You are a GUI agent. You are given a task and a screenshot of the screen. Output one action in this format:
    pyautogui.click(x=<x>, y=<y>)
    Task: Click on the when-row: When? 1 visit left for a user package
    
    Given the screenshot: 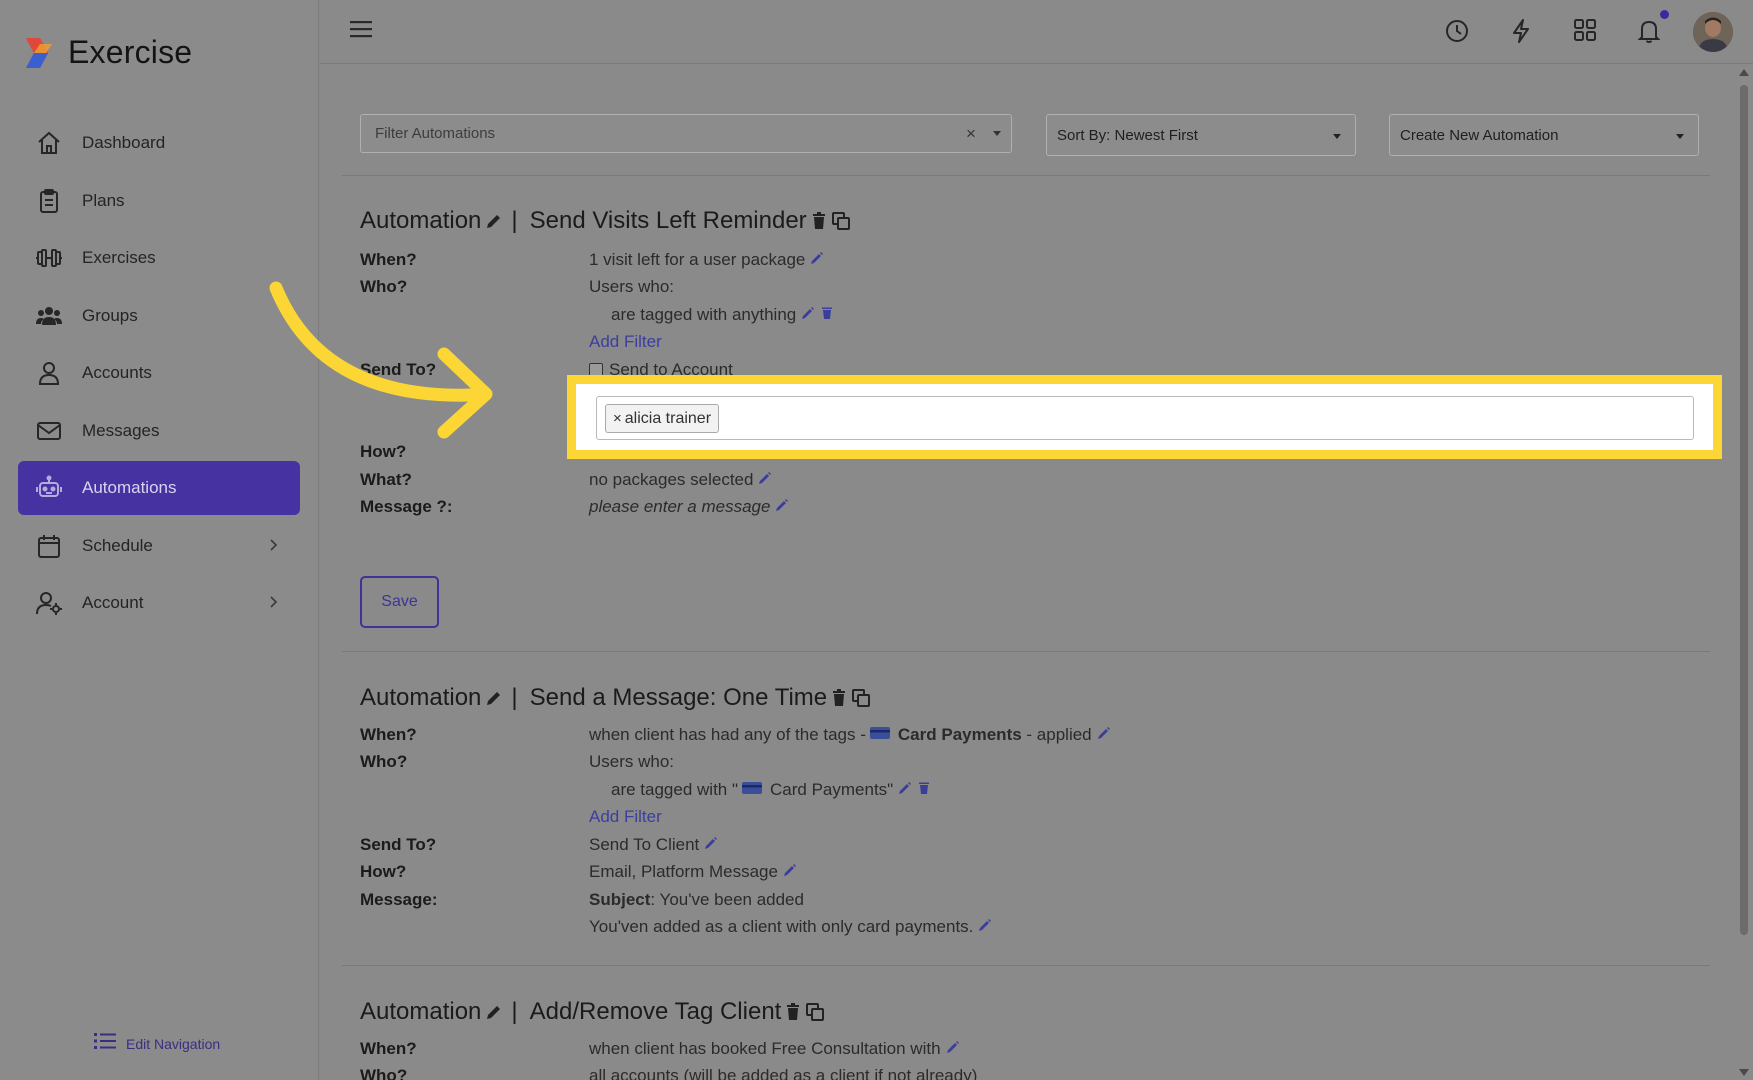 What is the action you would take?
    pyautogui.click(x=1040, y=260)
    